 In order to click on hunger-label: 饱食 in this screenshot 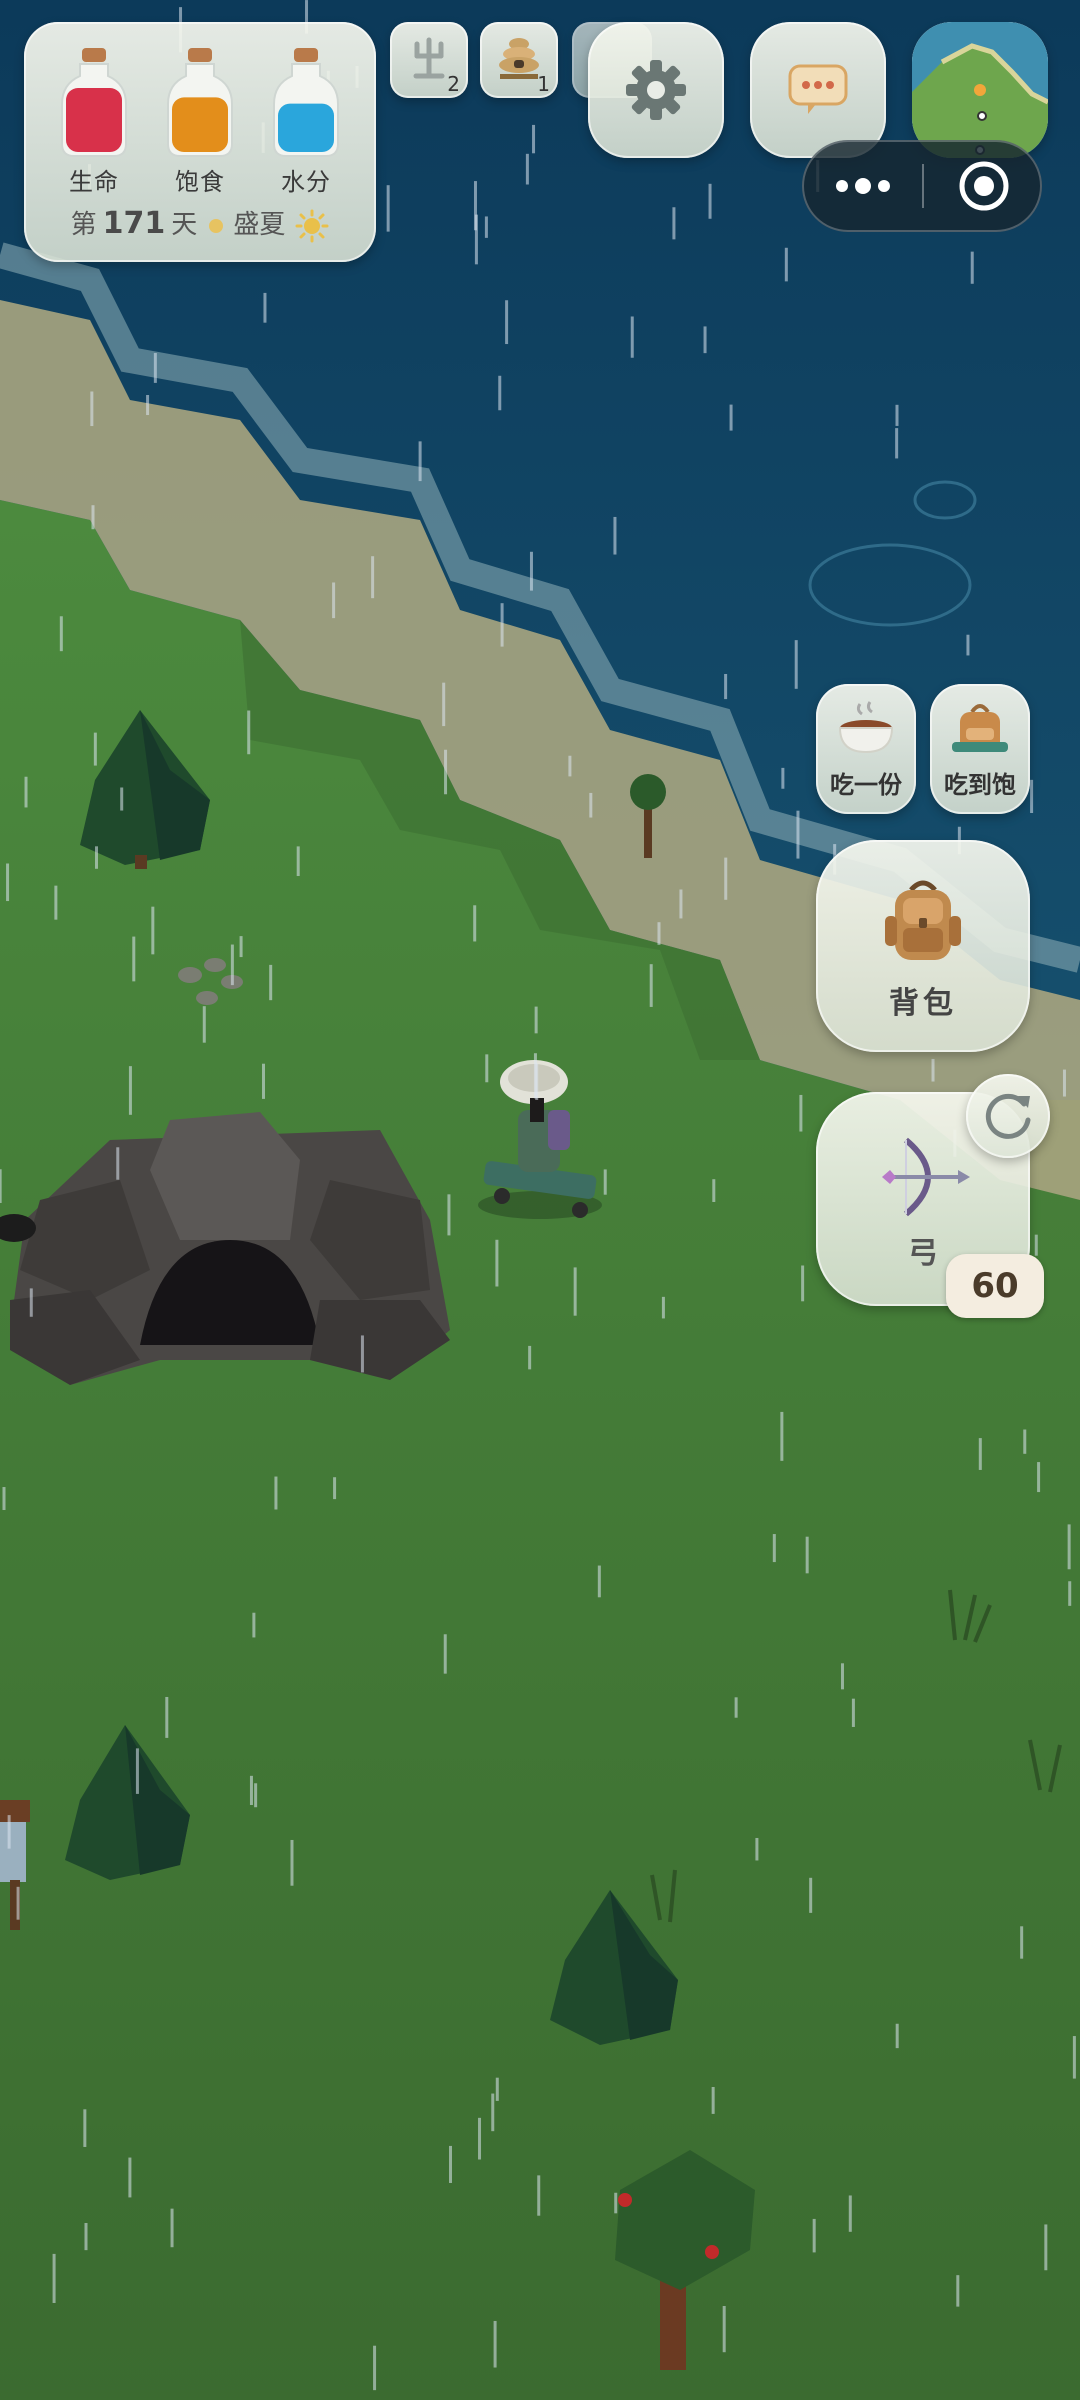, I will do `click(200, 182)`.